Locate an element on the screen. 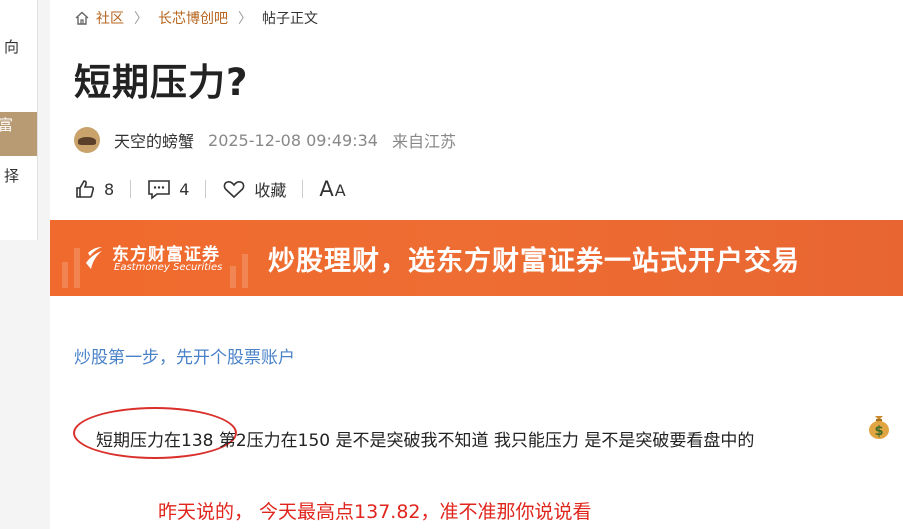 Image resolution: width=903 pixels, height=529 pixels. comment-button: 4 is located at coordinates (168, 189).